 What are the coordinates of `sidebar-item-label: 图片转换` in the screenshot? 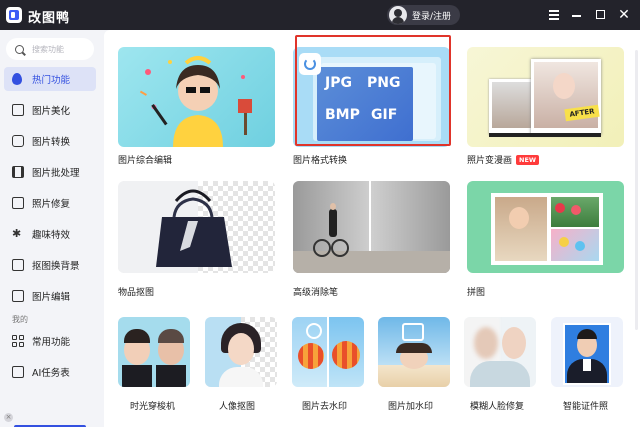 It's located at (51, 142).